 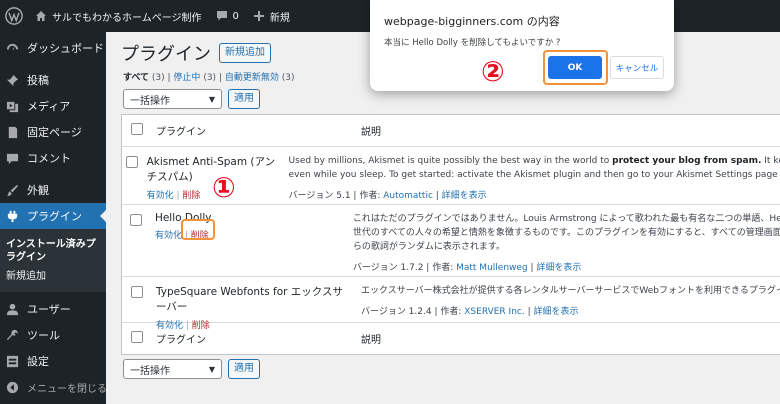 What do you see at coordinates (41, 16) in the screenshot?
I see `home-icon` at bounding box center [41, 16].